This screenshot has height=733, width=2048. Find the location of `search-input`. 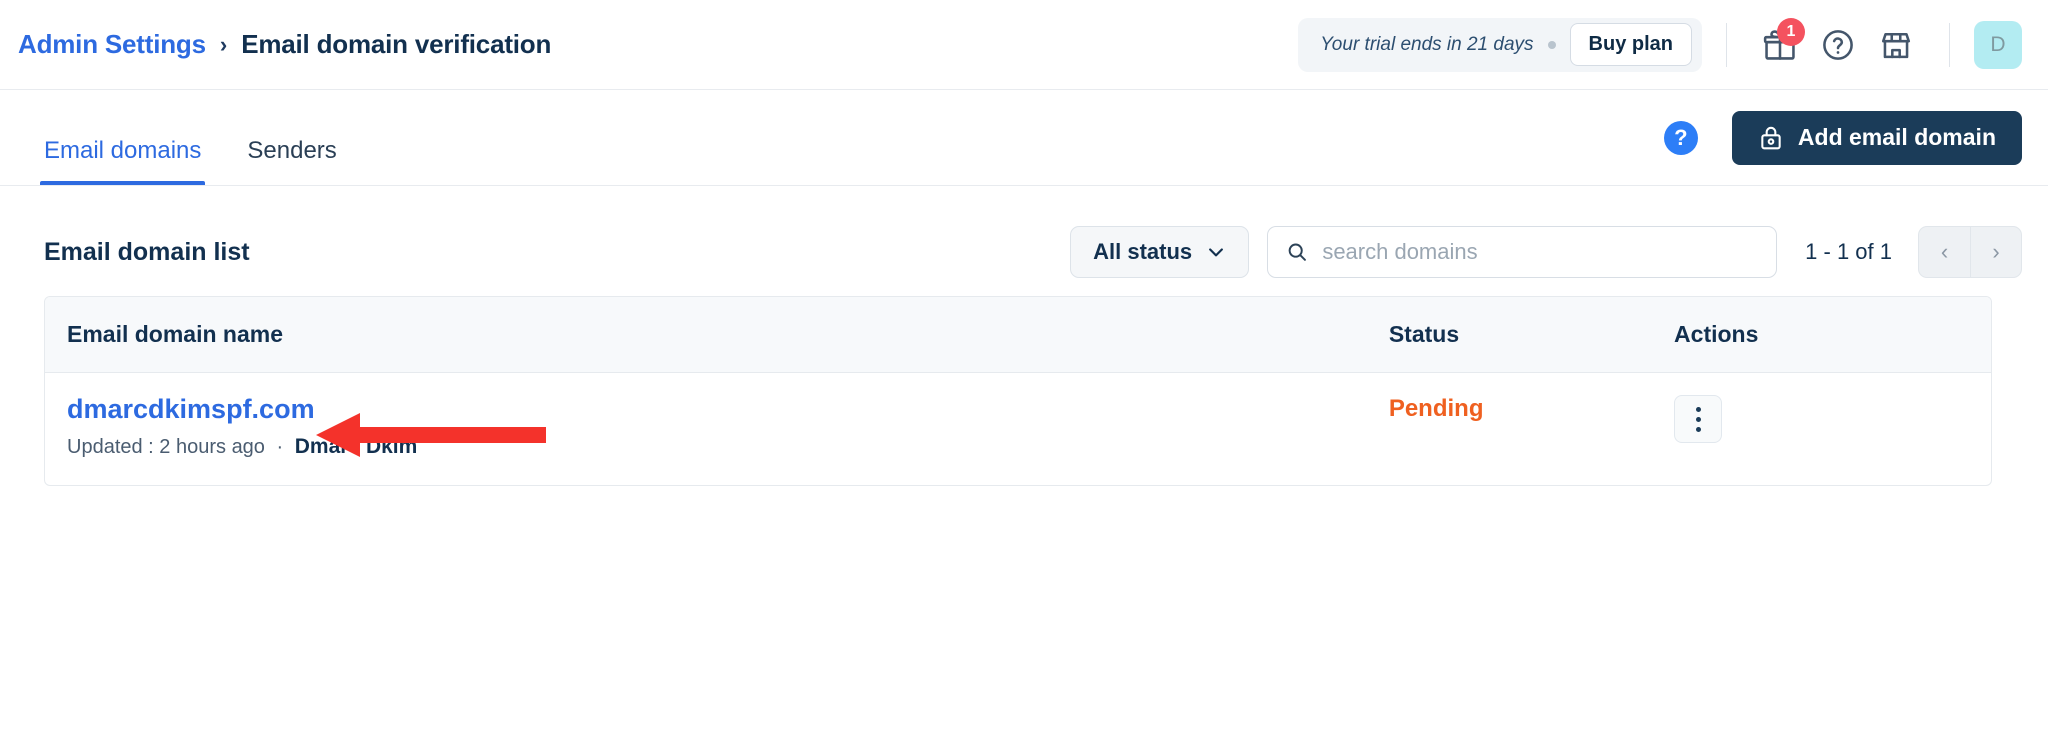

search-input is located at coordinates (1540, 252).